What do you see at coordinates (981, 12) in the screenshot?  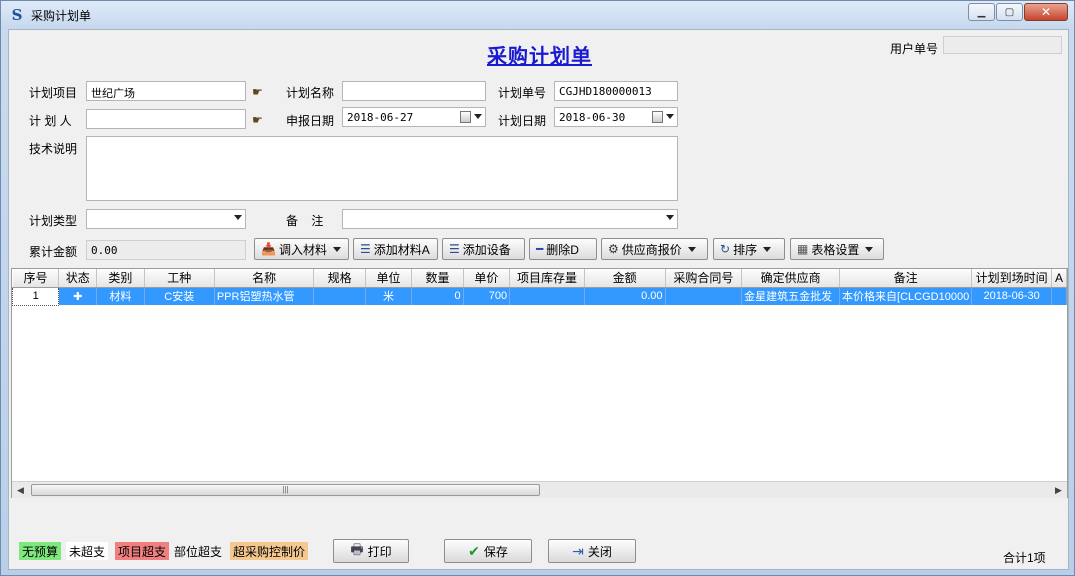 I see `minimize-button: ▁` at bounding box center [981, 12].